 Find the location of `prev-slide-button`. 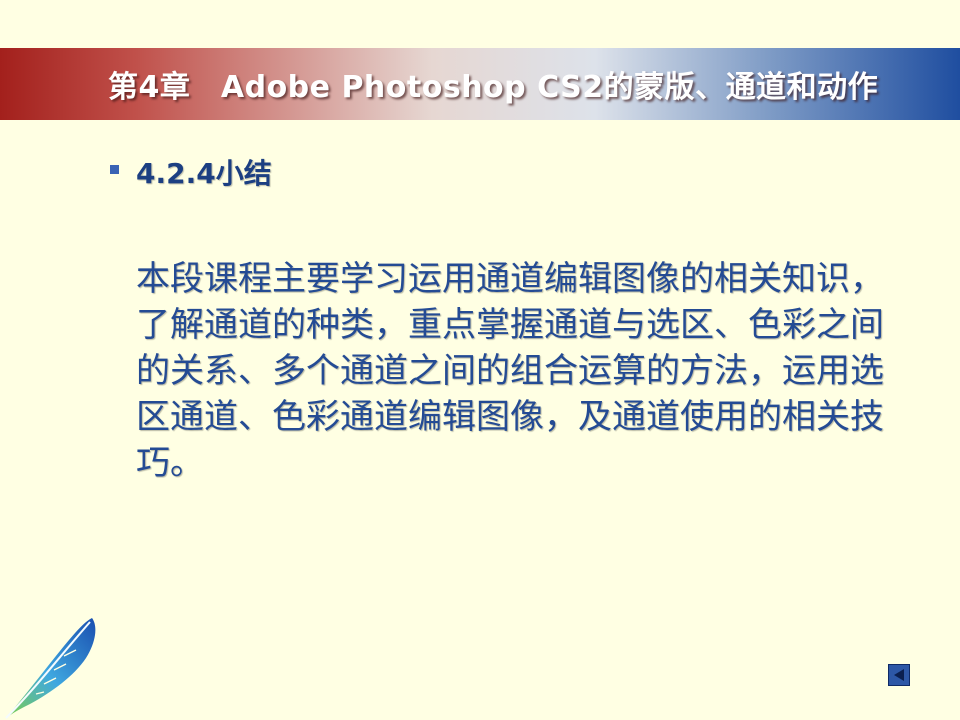

prev-slide-button is located at coordinates (899, 675).